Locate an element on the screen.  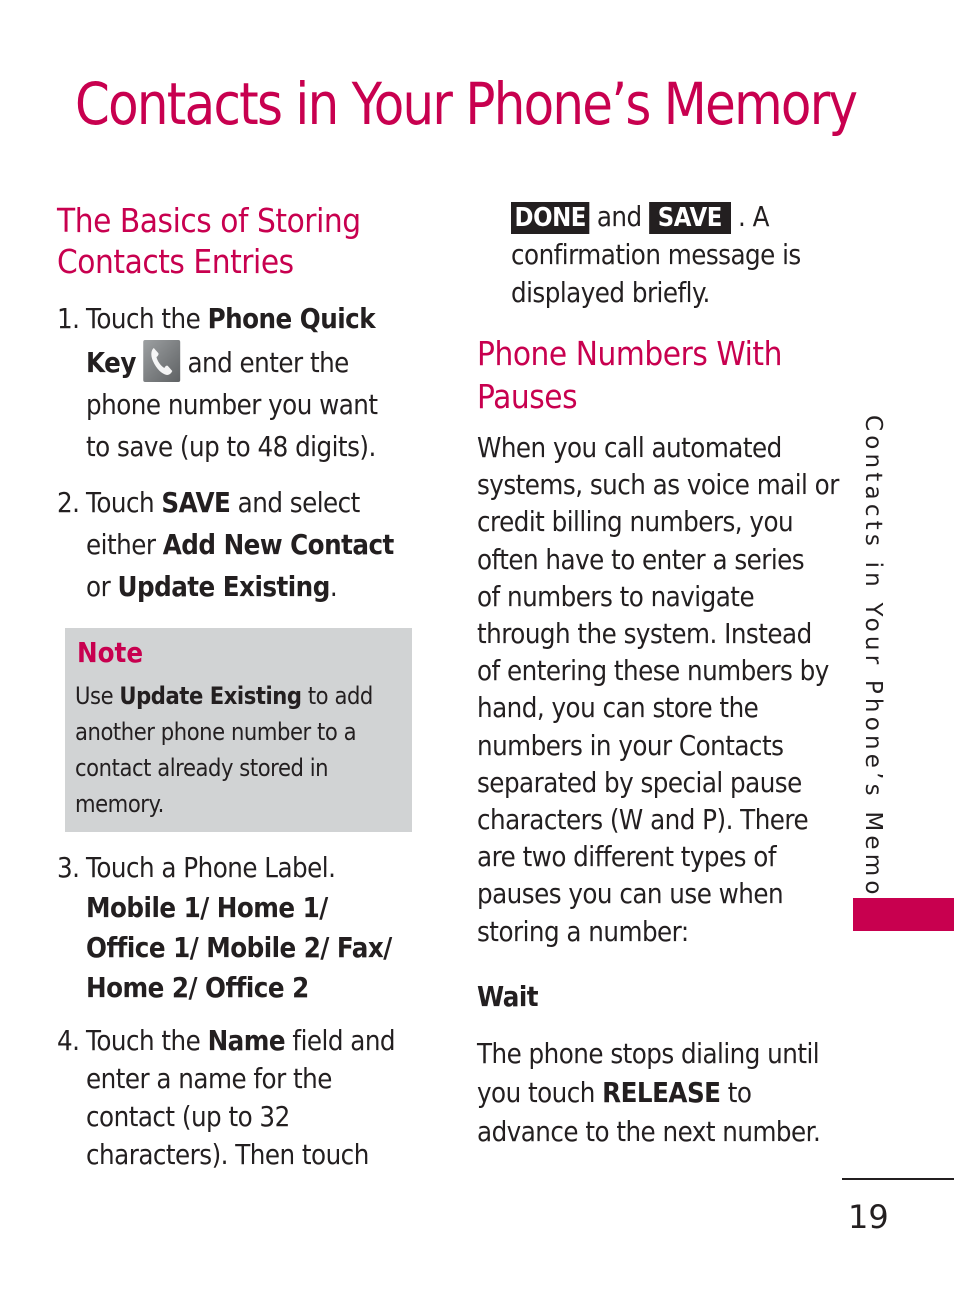
step-number: 3. is located at coordinates (68, 867).